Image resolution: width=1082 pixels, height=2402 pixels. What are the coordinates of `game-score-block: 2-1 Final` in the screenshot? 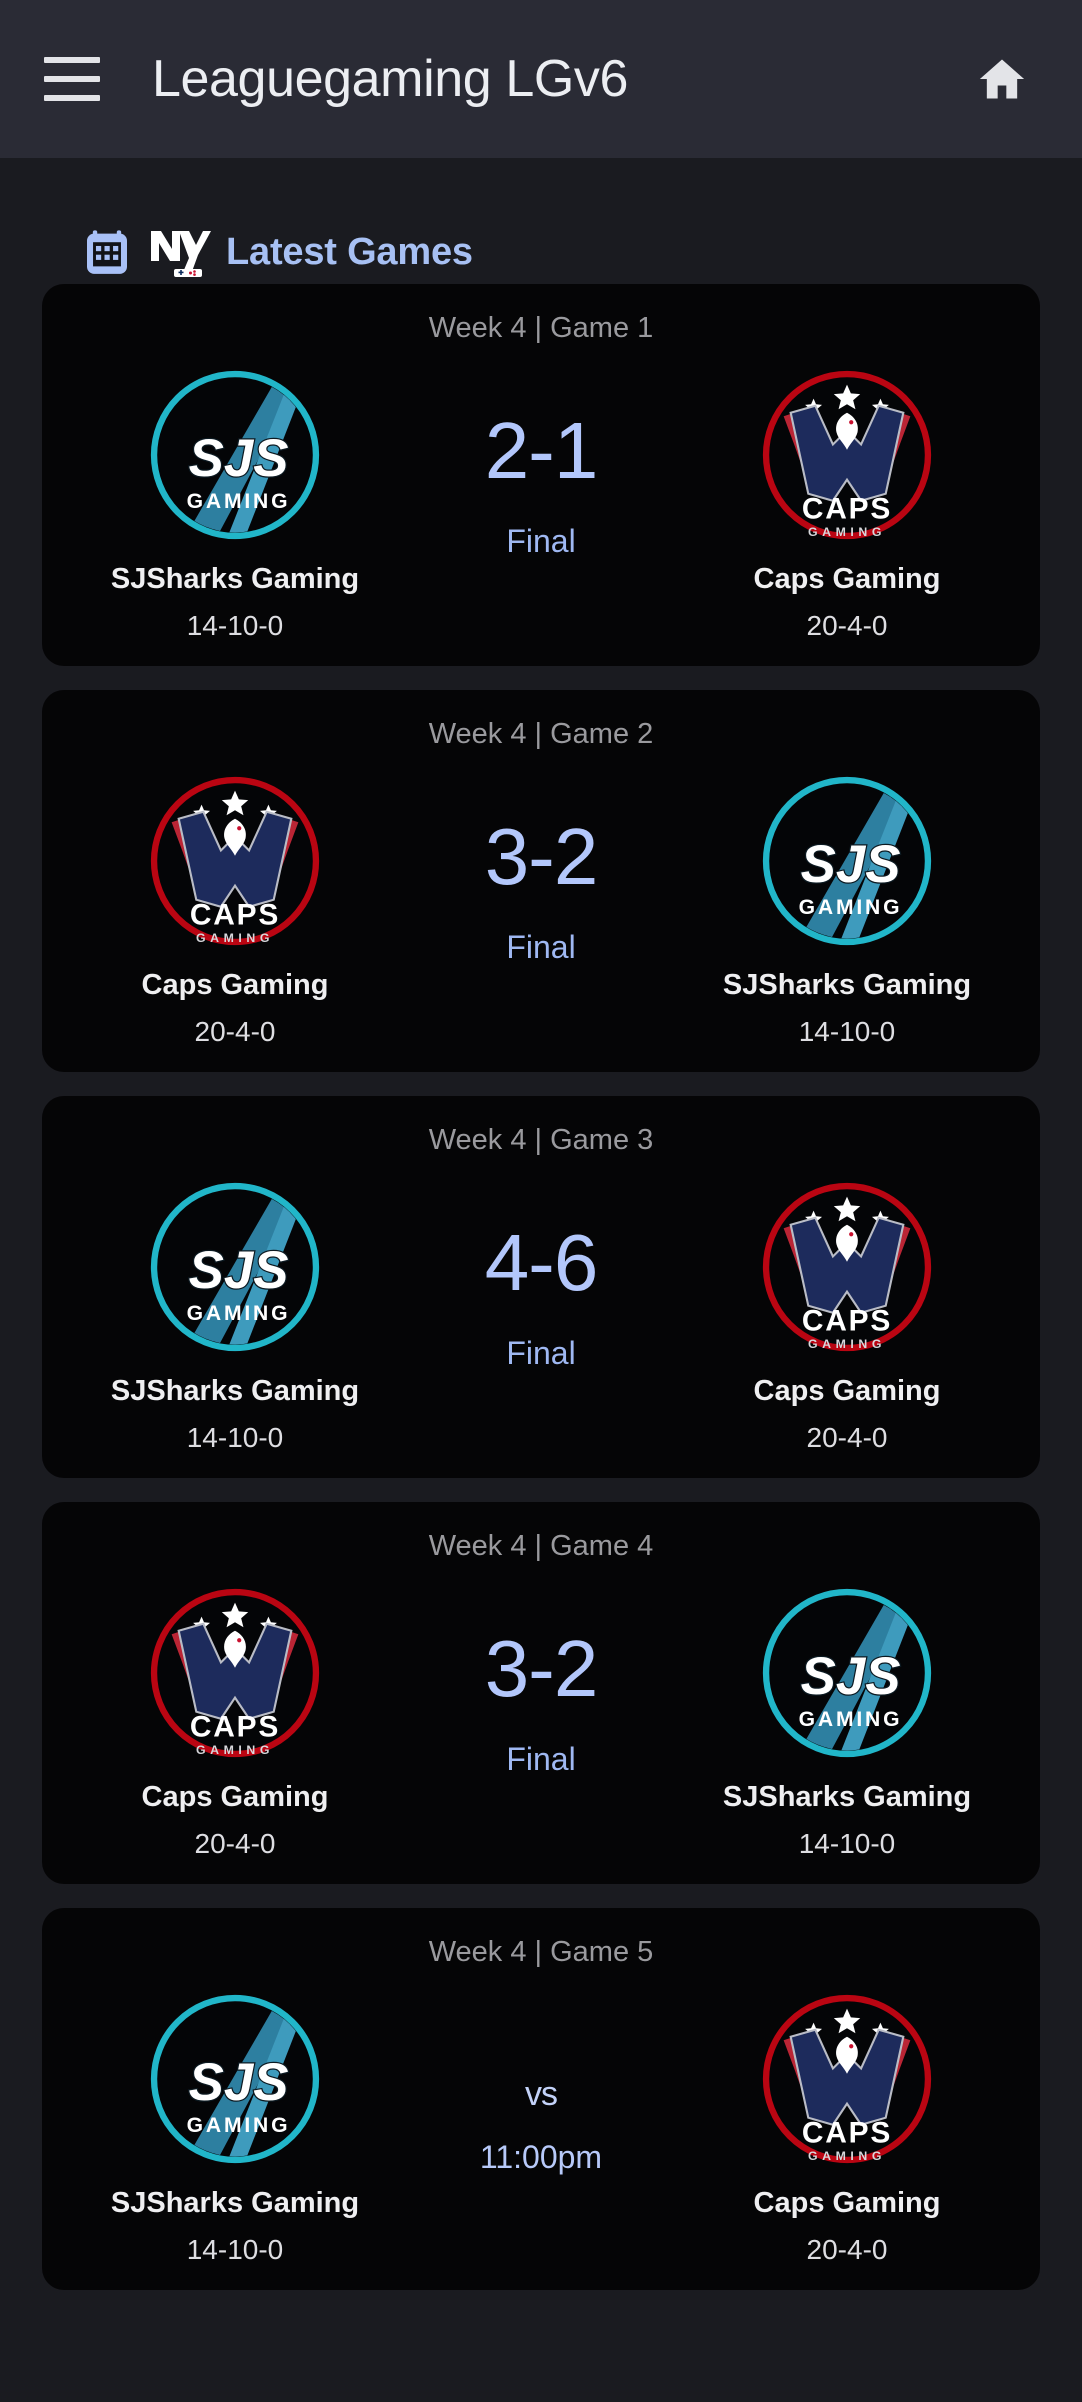 It's located at (541, 463).